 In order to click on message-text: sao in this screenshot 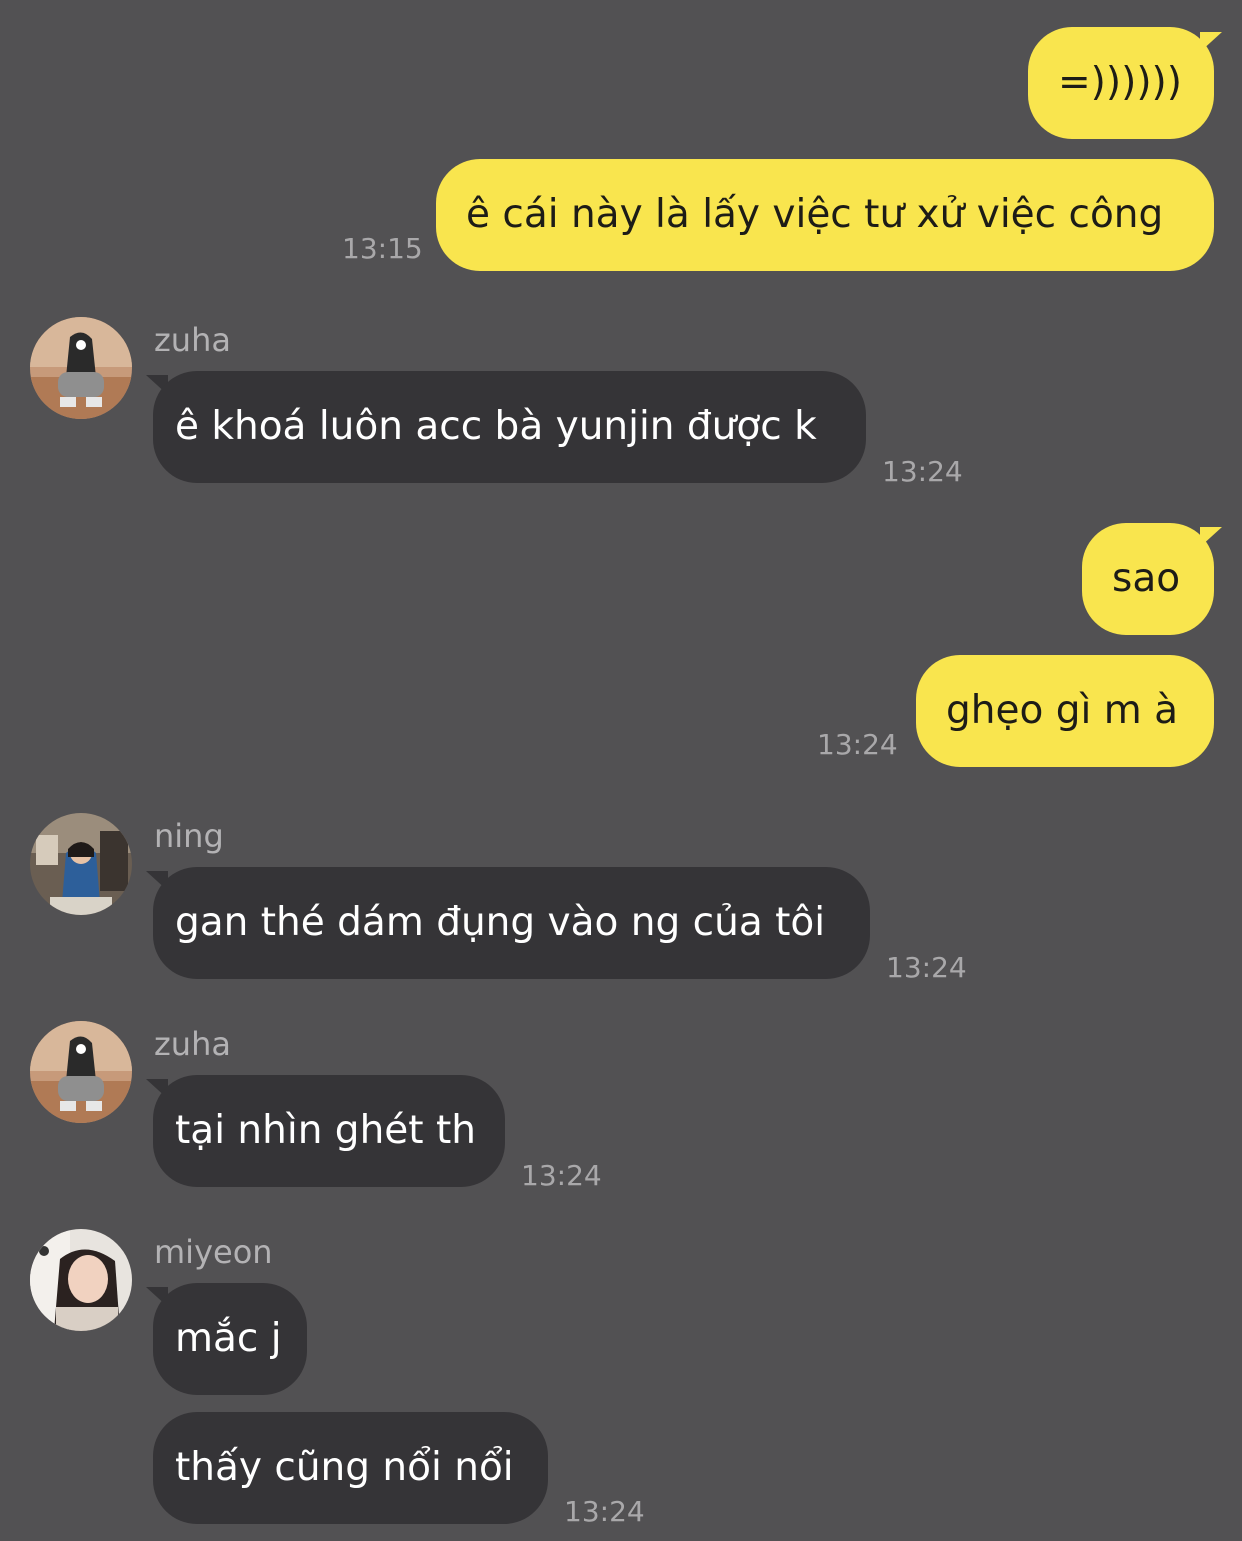, I will do `click(1146, 578)`.